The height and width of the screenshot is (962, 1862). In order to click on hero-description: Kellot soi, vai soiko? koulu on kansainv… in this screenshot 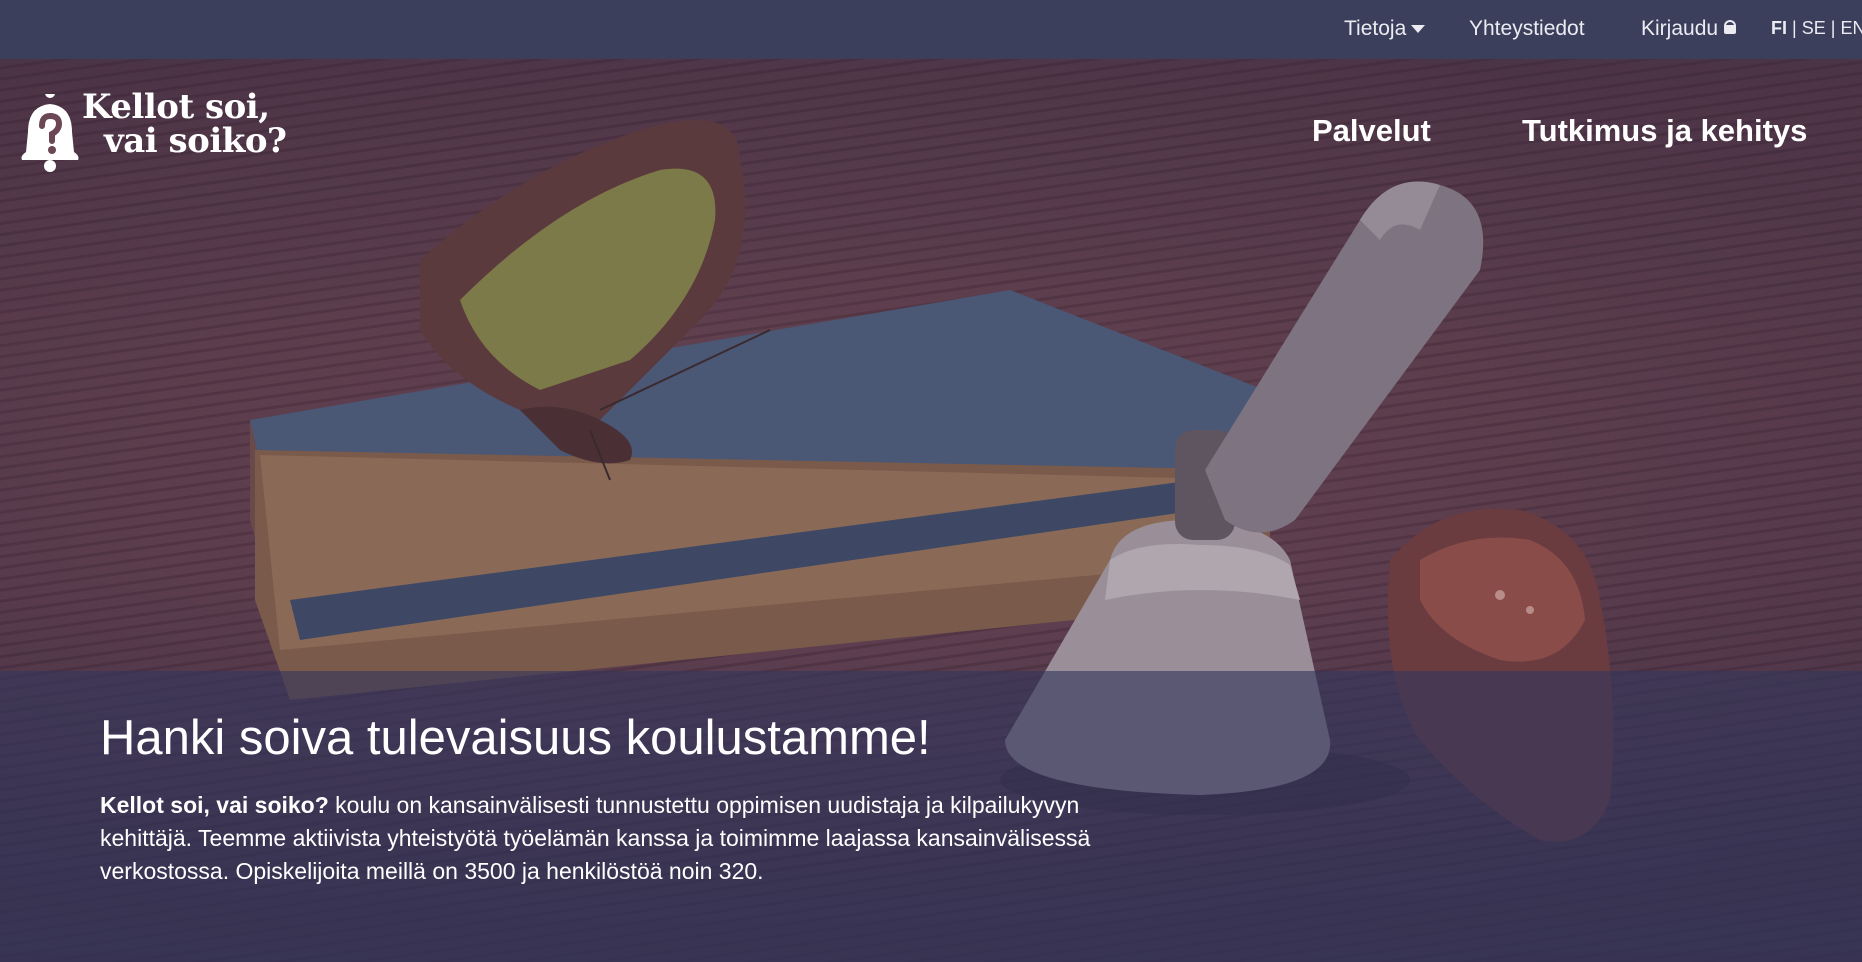, I will do `click(600, 838)`.